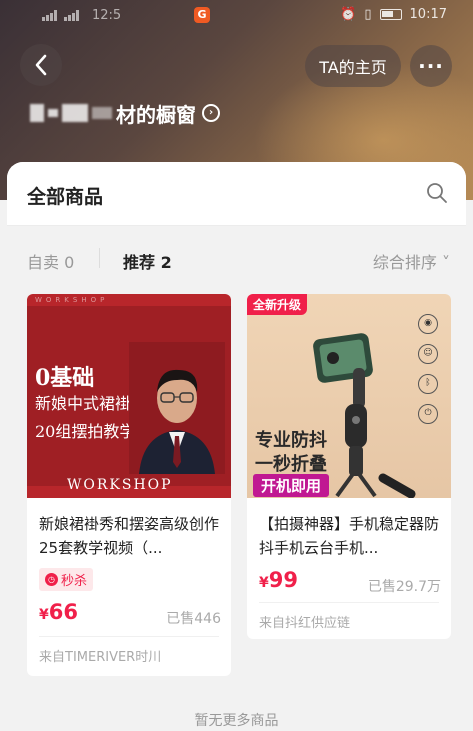 This screenshot has height=731, width=473. What do you see at coordinates (428, 384) in the screenshot?
I see `bluetooth-icon: ᛒ` at bounding box center [428, 384].